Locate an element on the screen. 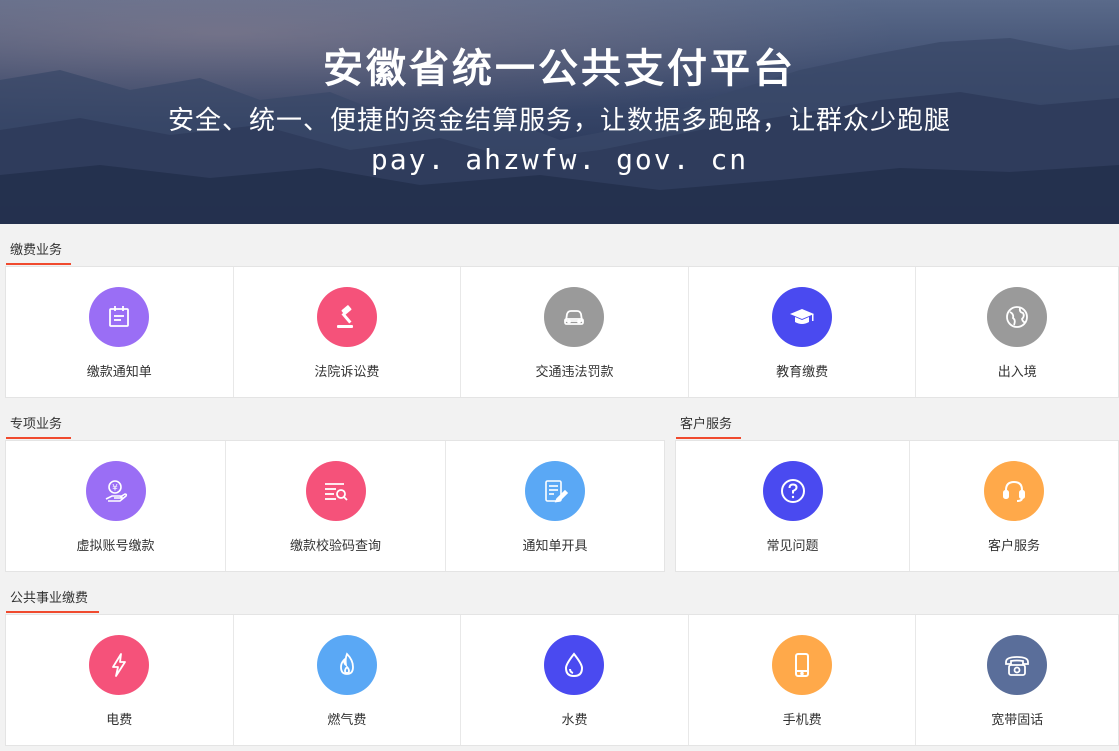 This screenshot has height=751, width=1119. card-notice-issue: 通知单开具 is located at coordinates (555, 506).